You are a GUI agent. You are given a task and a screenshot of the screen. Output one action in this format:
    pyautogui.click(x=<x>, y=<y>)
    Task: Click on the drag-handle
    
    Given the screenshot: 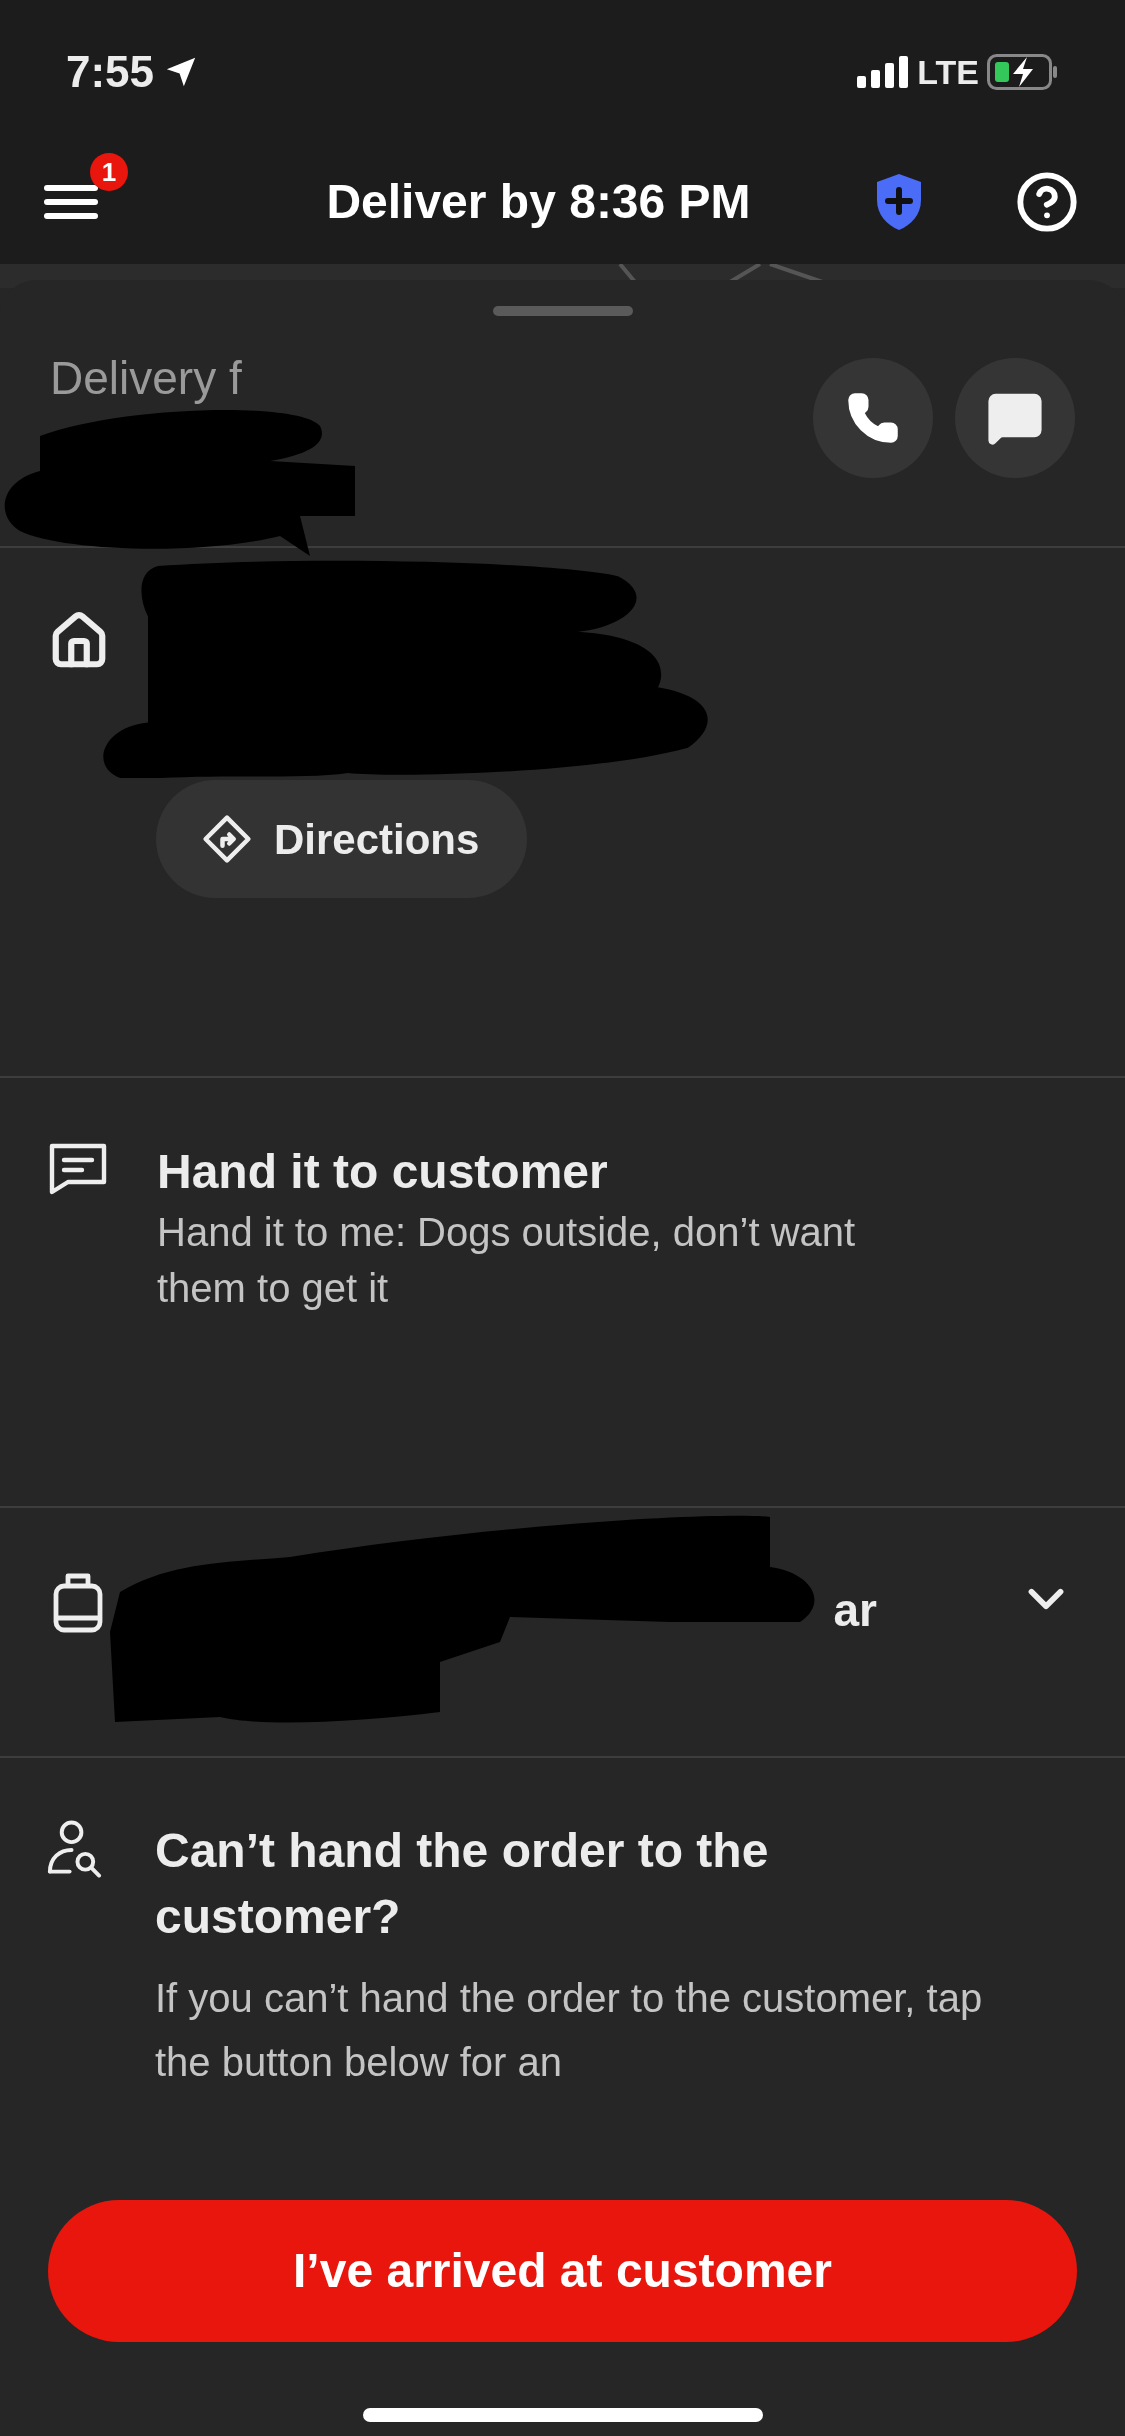 What is the action you would take?
    pyautogui.click(x=562, y=311)
    